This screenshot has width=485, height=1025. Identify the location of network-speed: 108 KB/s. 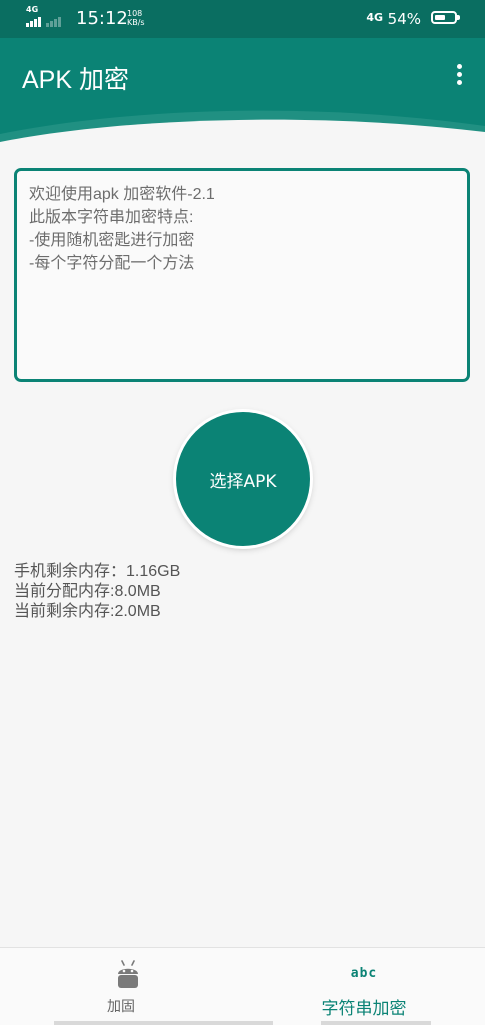
(136, 18).